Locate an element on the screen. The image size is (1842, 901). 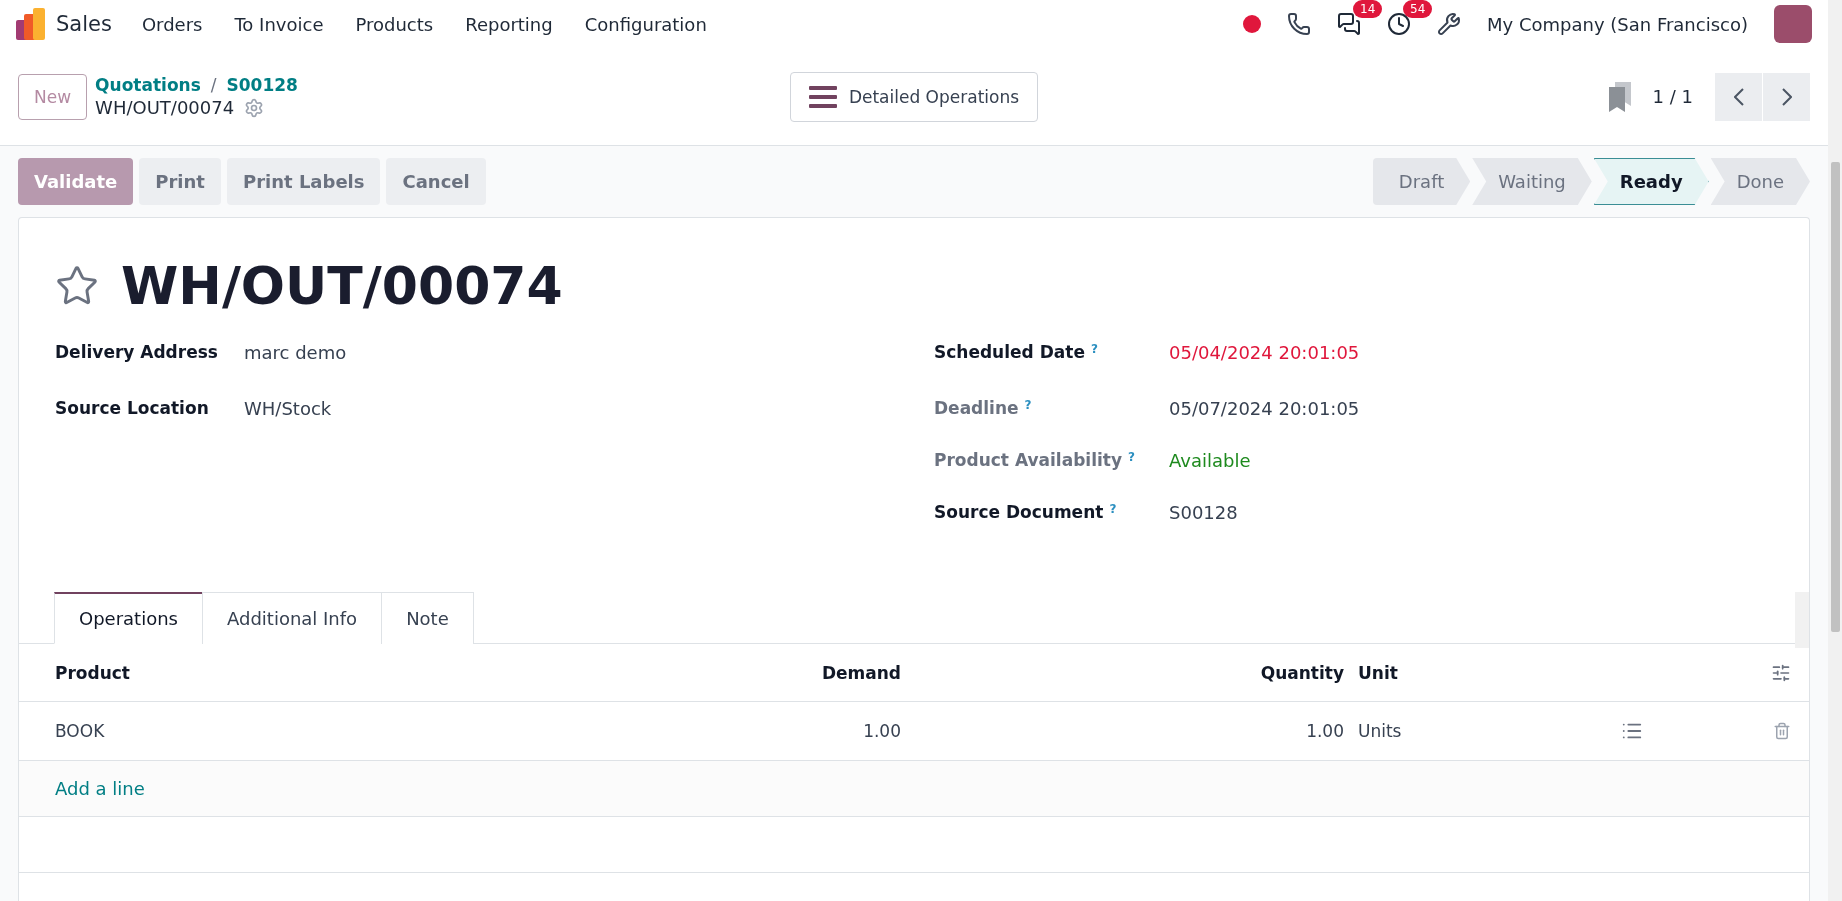
status-stage: Ready is located at coordinates (1651, 181).